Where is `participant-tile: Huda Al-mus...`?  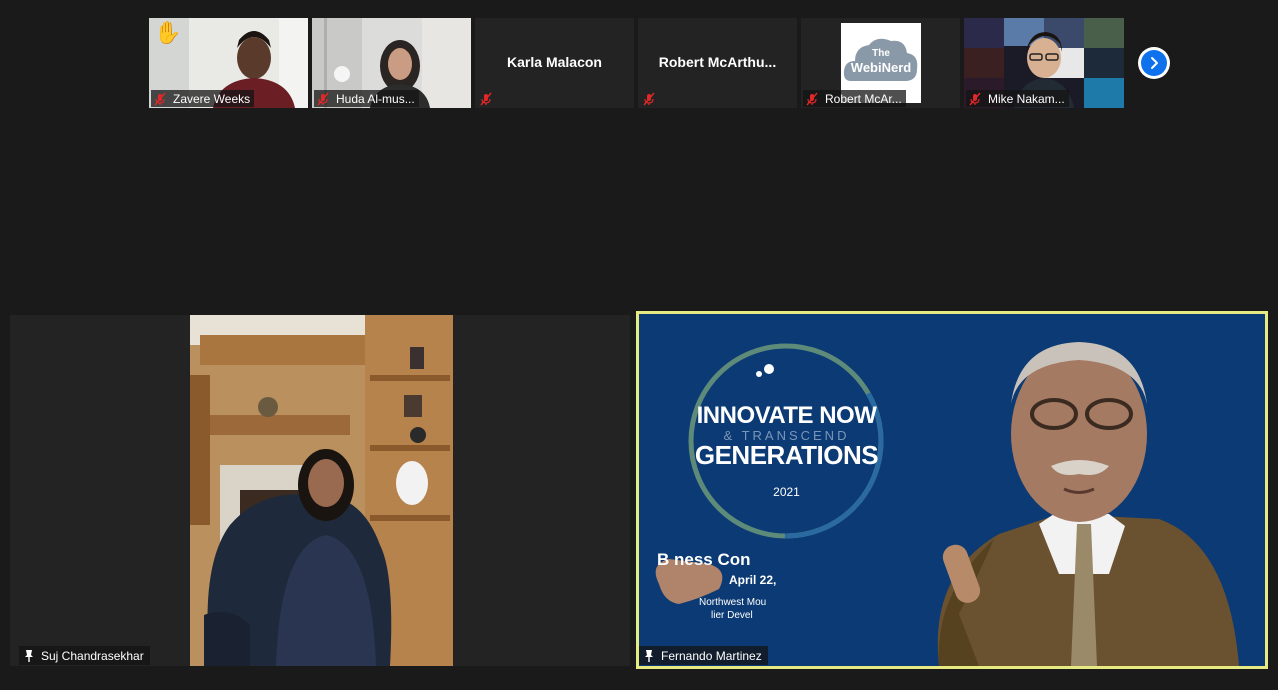 participant-tile: Huda Al-mus... is located at coordinates (391, 63).